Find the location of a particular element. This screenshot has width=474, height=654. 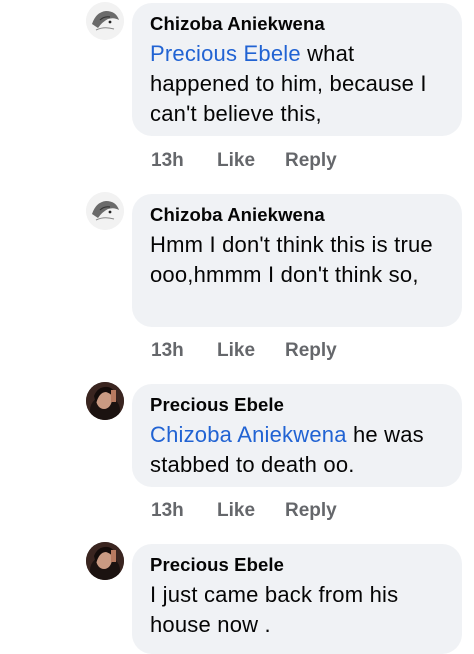

mention-link: Precious Ebele is located at coordinates (225, 53).